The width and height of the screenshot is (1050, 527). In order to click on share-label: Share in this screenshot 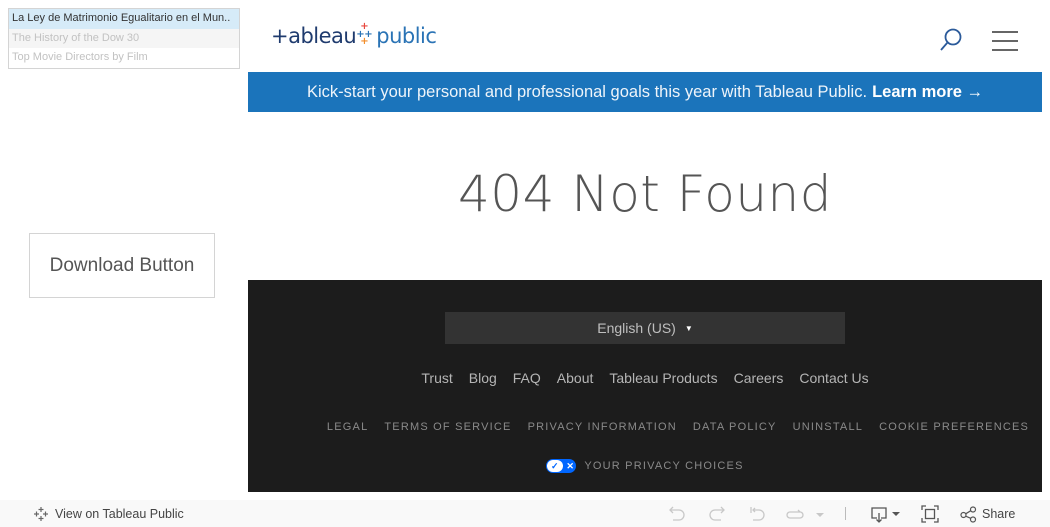, I will do `click(999, 514)`.